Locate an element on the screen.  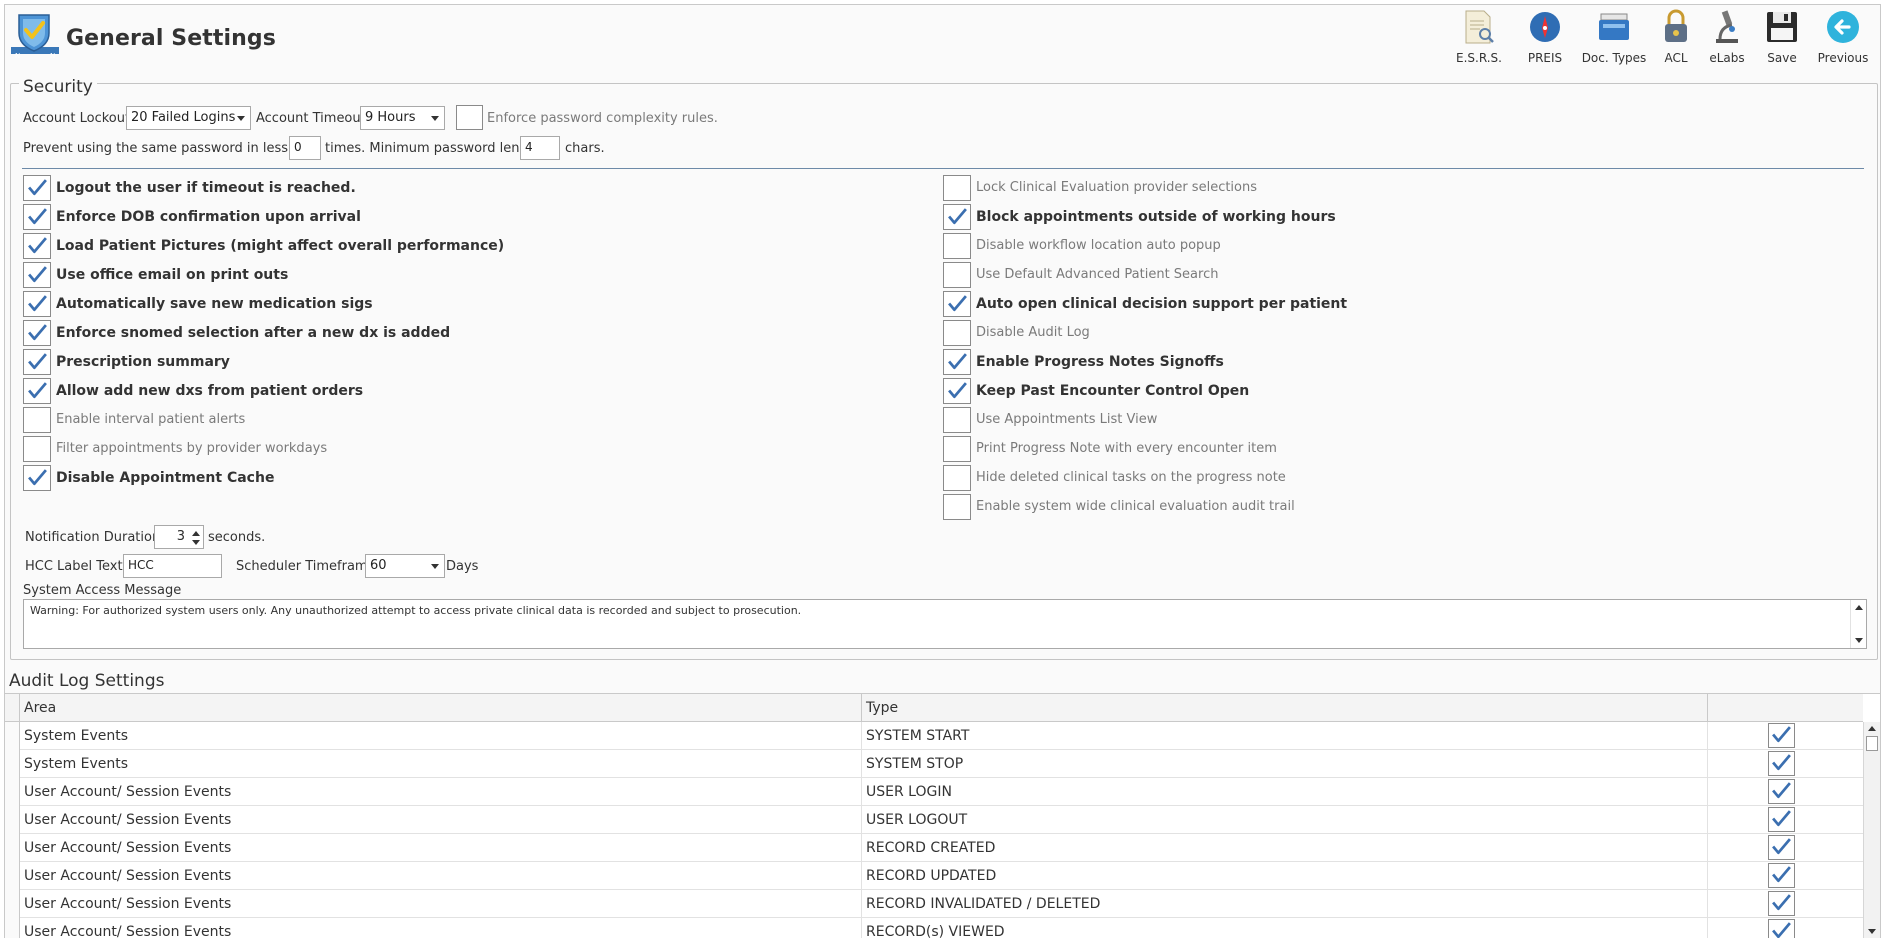
column-header-type: Type is located at coordinates (1285, 708).